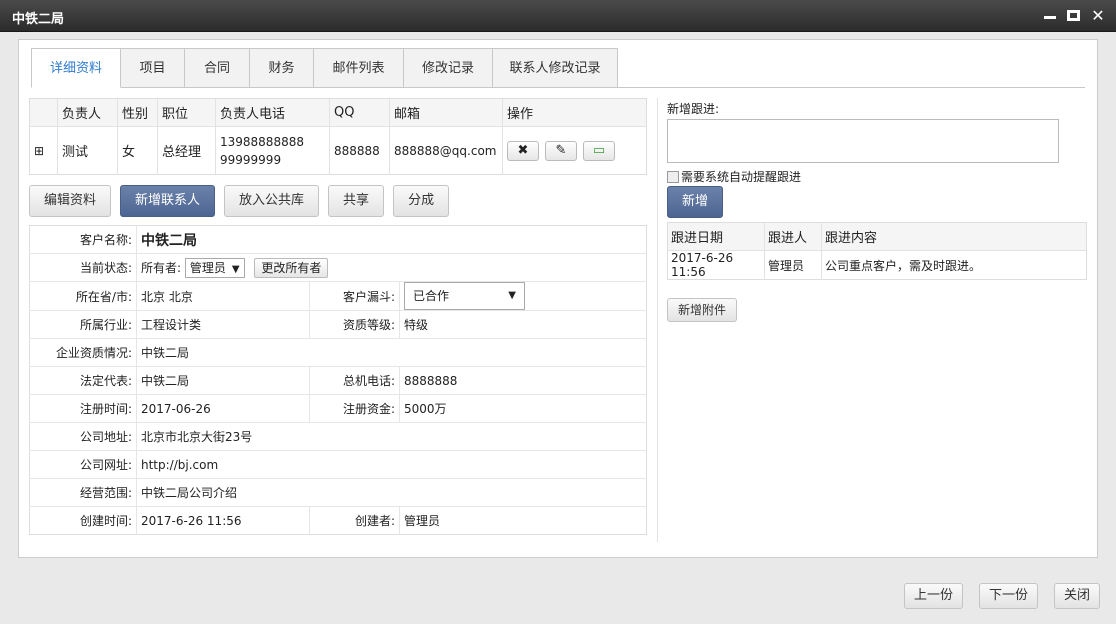  I want to click on detail-label: 总机电话:, so click(354, 380).